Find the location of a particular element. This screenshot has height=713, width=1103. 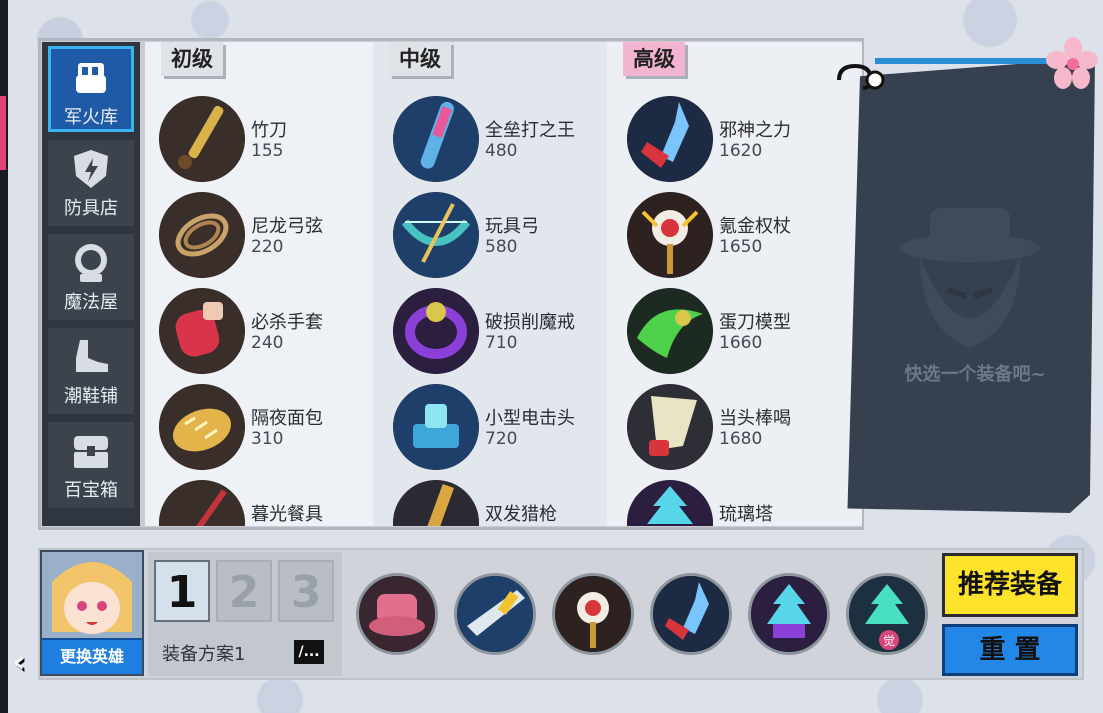

shop-item: 双发猎枪 is located at coordinates (500, 503).